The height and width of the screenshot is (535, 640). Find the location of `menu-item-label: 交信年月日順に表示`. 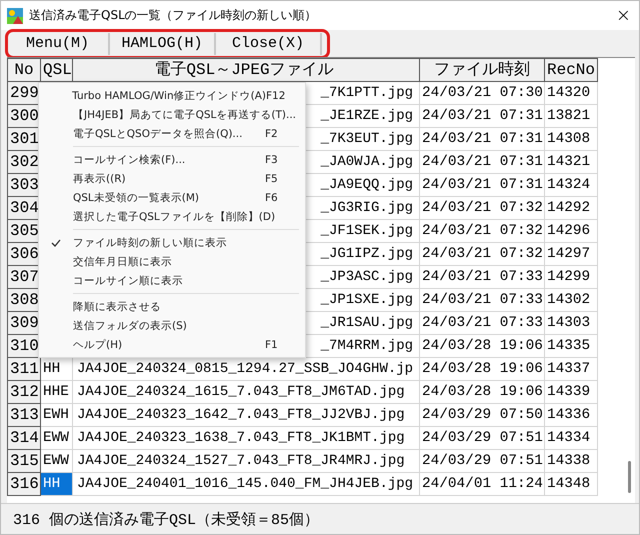

menu-item-label: 交信年月日順に表示 is located at coordinates (123, 261).